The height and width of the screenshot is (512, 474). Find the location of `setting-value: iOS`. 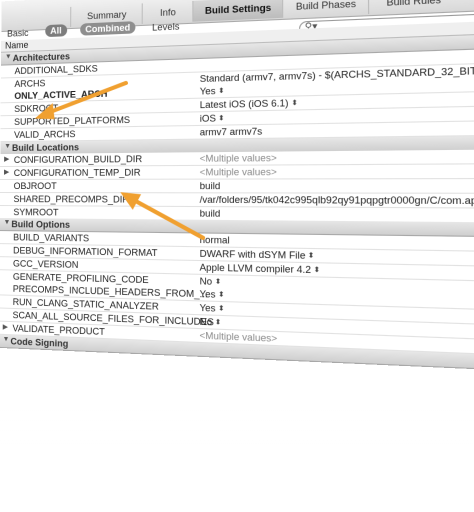

setting-value: iOS is located at coordinates (208, 118).